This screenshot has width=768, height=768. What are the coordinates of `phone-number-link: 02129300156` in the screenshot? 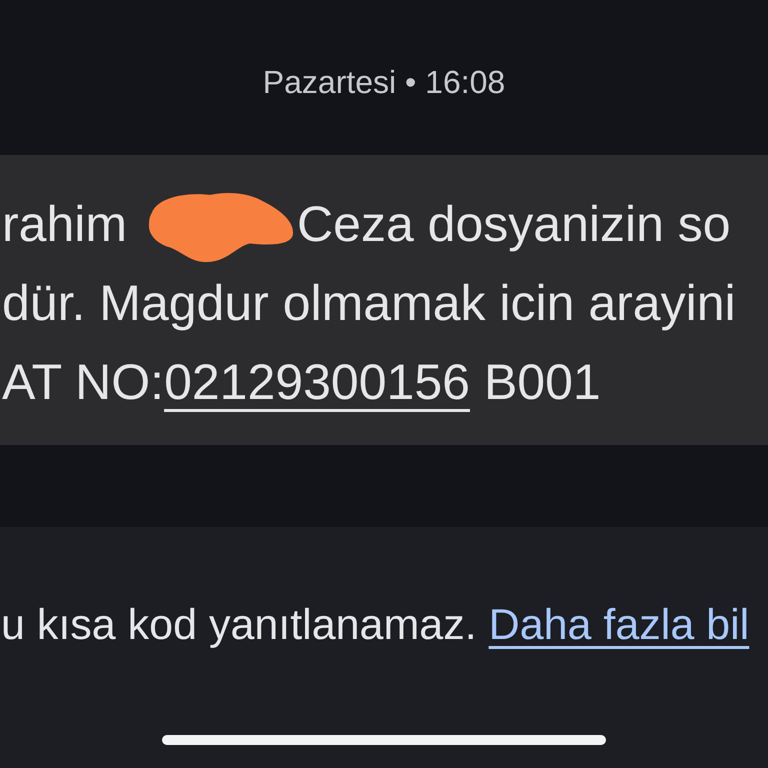 It's located at (317, 382).